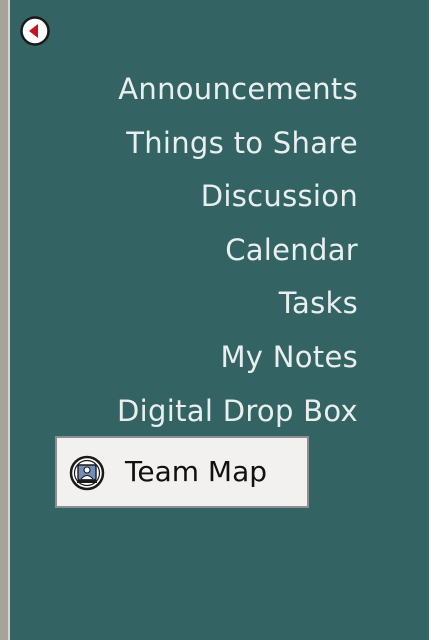 The height and width of the screenshot is (640, 431). I want to click on nav-item-calendar: Calendar, so click(184, 251).